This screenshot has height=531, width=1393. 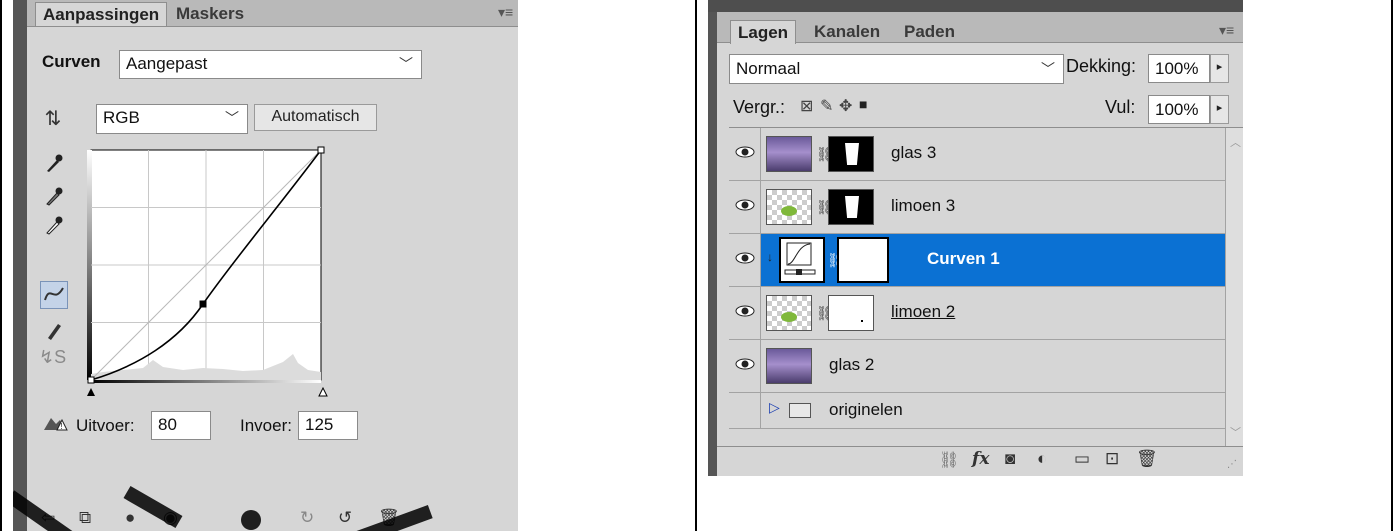 I want to click on scroll-up-icon: ︿, so click(x=1235, y=142).